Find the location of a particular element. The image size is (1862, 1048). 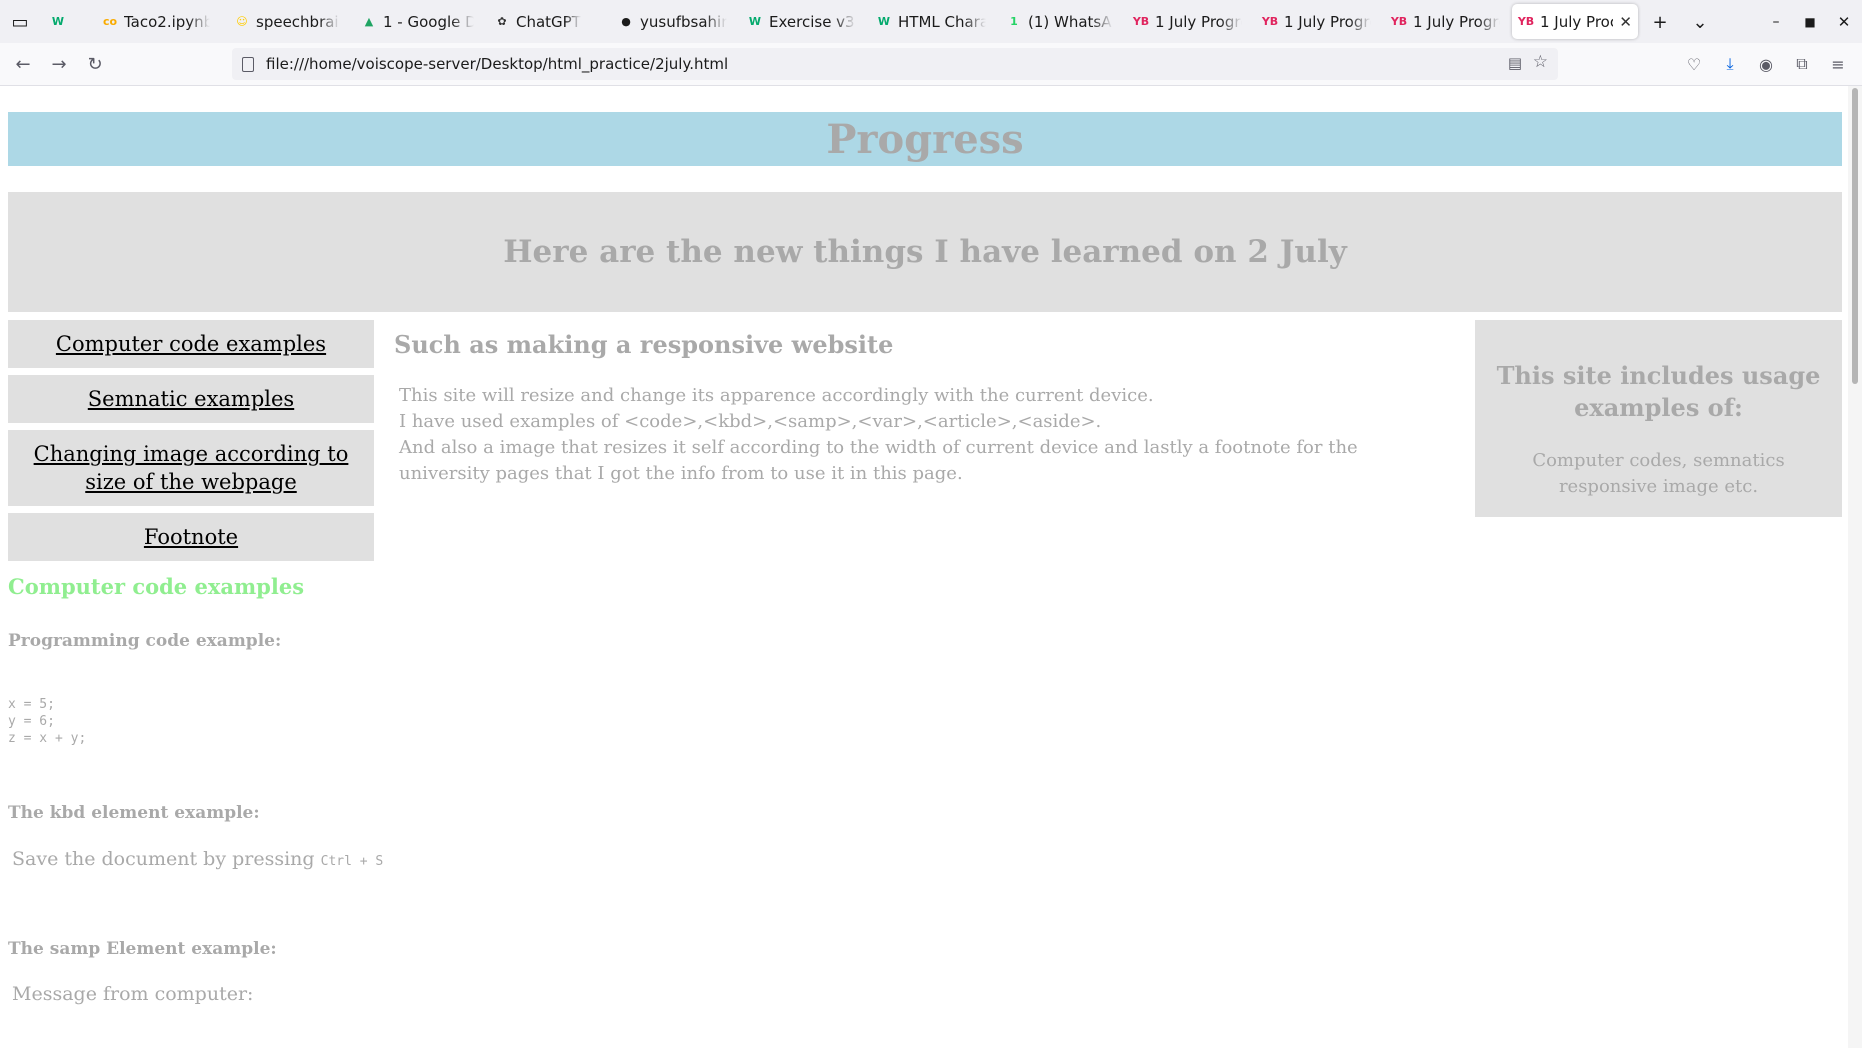

menu-item-code: Computer code examples is located at coordinates (191, 344).